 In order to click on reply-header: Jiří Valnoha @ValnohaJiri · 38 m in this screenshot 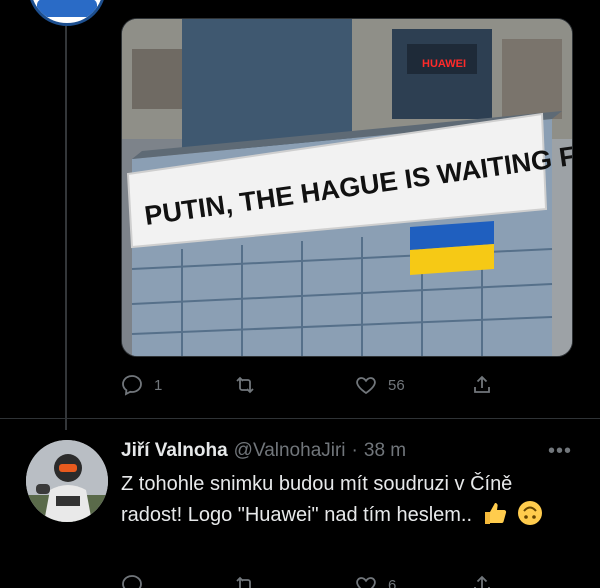, I will do `click(263, 451)`.